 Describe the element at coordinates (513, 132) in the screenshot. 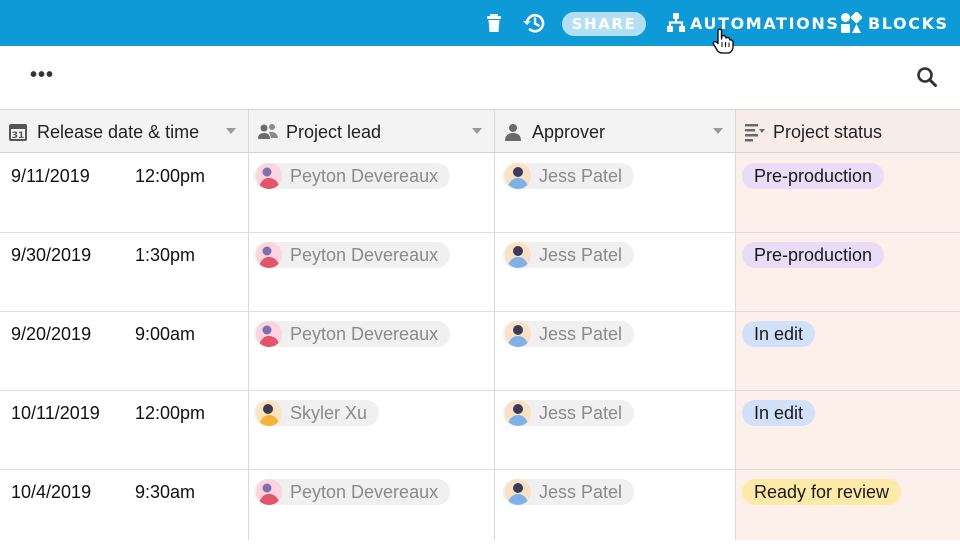

I see `user-icon` at that location.